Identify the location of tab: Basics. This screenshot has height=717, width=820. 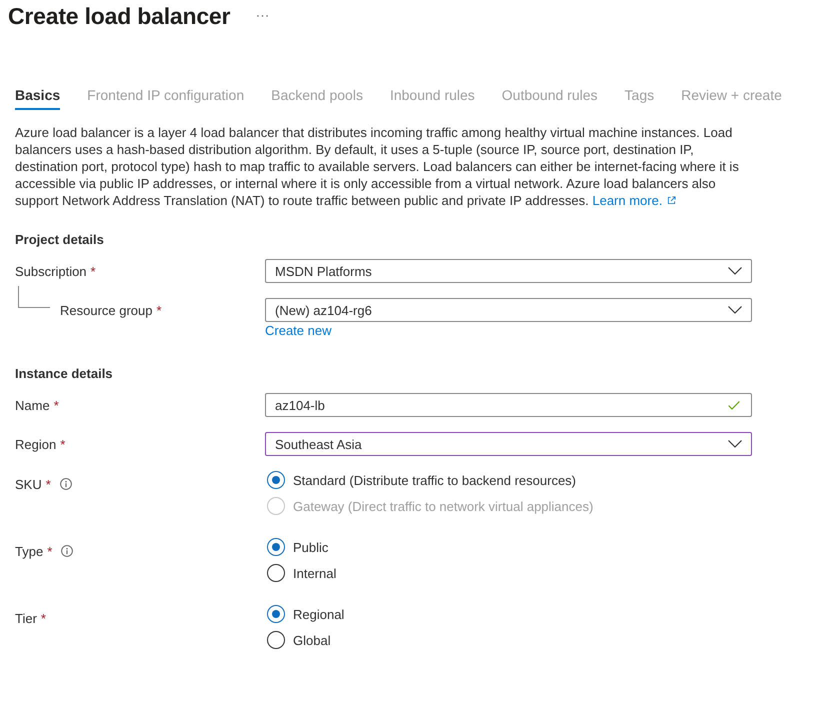
(37, 97).